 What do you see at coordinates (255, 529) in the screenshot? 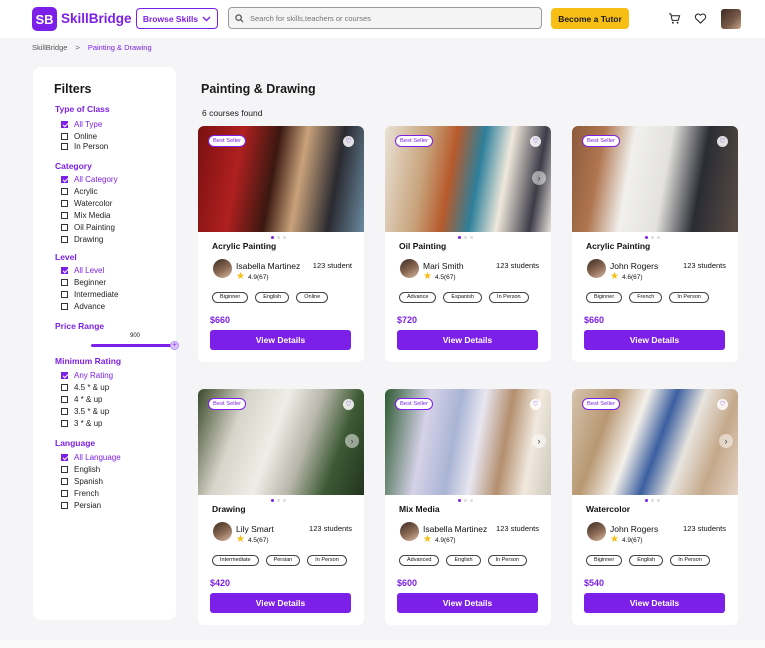
I see `teacher-name: Lily Smart` at bounding box center [255, 529].